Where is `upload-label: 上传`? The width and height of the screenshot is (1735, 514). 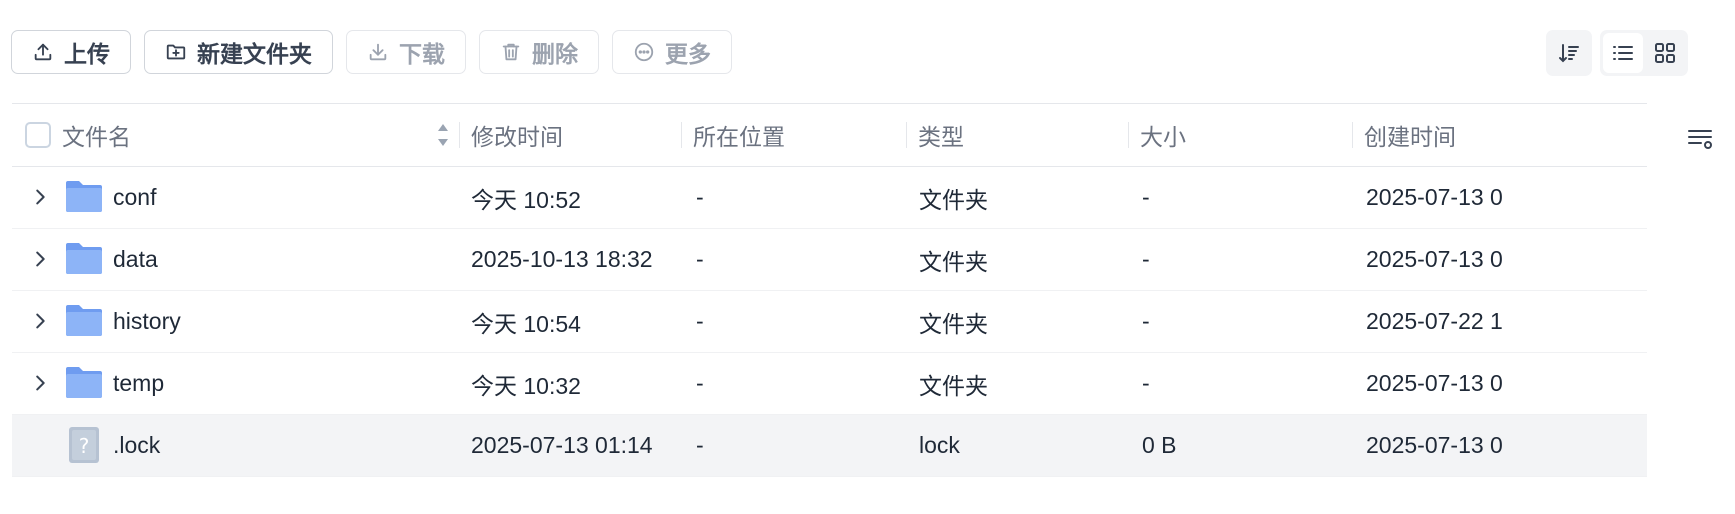
upload-label: 上传 is located at coordinates (87, 54).